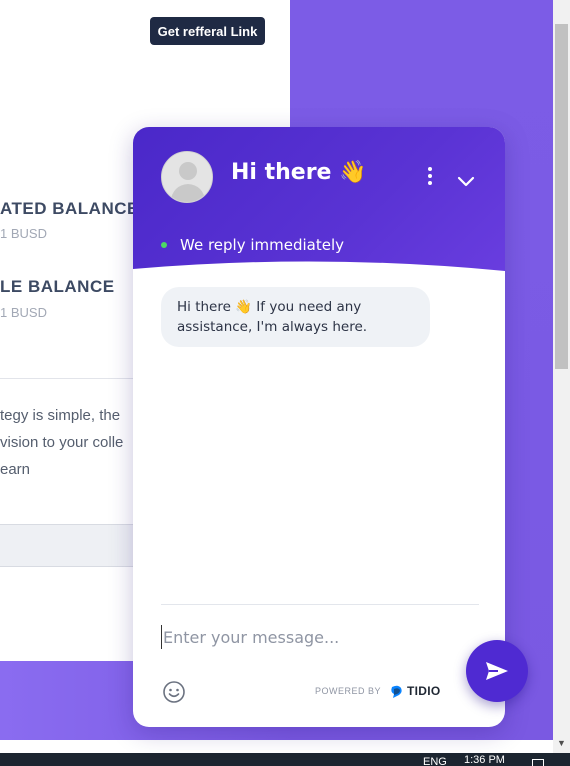 The height and width of the screenshot is (766, 570). I want to click on powered-by-label: POWERED BY, so click(348, 691).